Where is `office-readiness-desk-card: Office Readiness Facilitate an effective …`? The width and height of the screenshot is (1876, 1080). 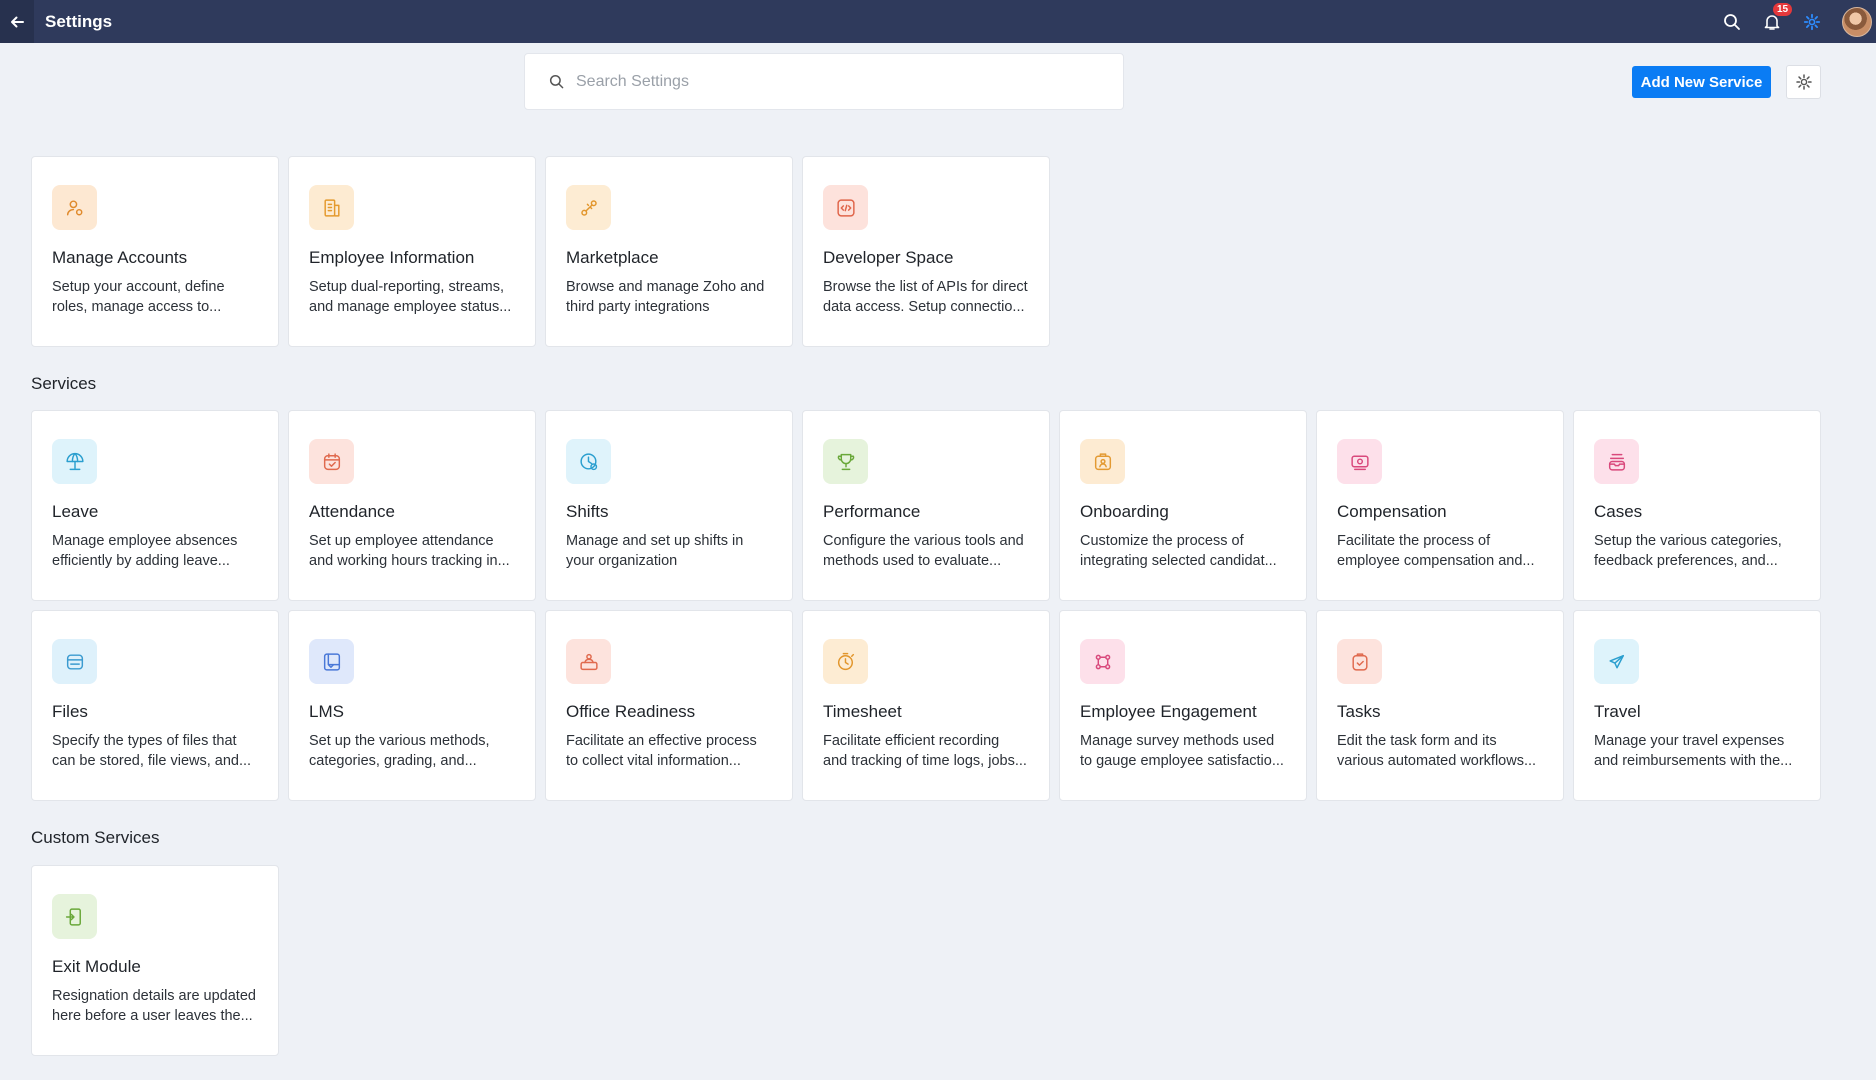 office-readiness-desk-card: Office Readiness Facilitate an effective … is located at coordinates (669, 705).